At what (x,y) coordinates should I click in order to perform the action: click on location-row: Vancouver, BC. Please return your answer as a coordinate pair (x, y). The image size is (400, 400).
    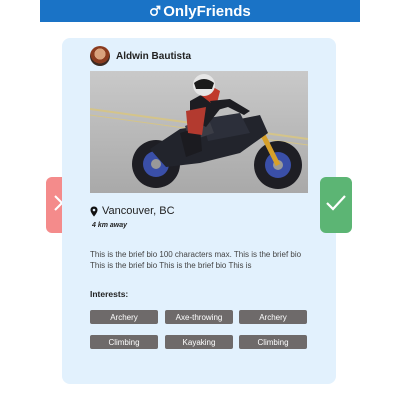
    Looking at the image, I should click on (132, 211).